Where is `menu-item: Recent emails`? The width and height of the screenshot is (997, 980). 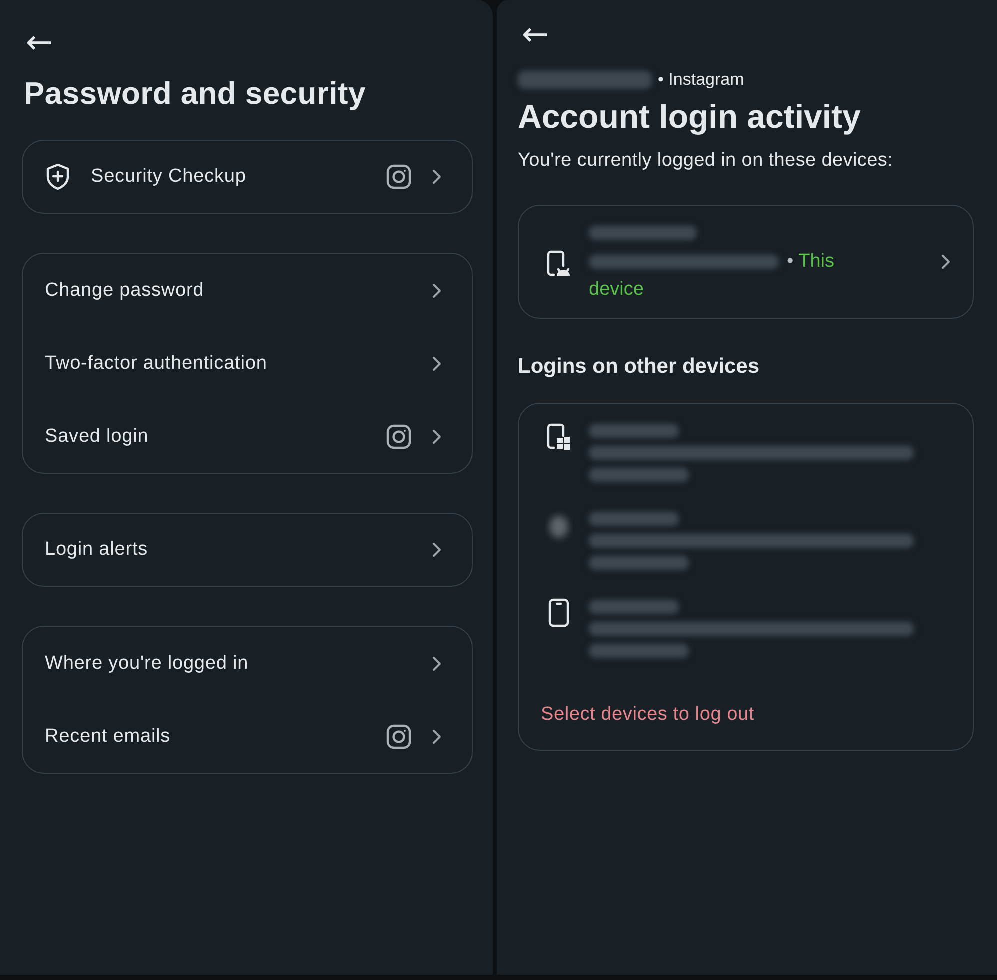
menu-item: Recent emails is located at coordinates (247, 736).